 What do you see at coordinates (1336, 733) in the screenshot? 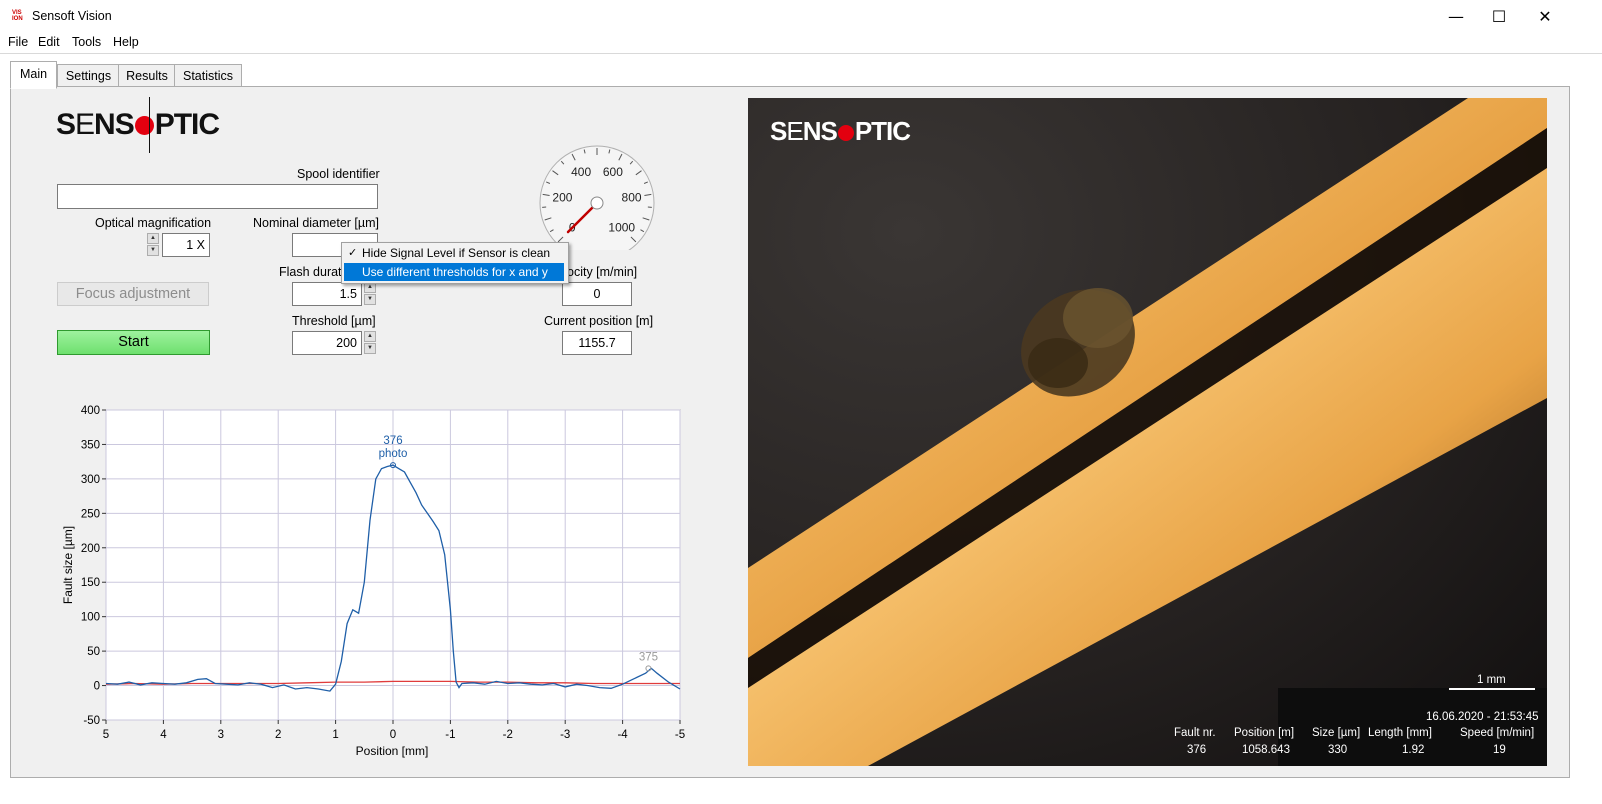
I see `info-header-size: Size [µm]` at bounding box center [1336, 733].